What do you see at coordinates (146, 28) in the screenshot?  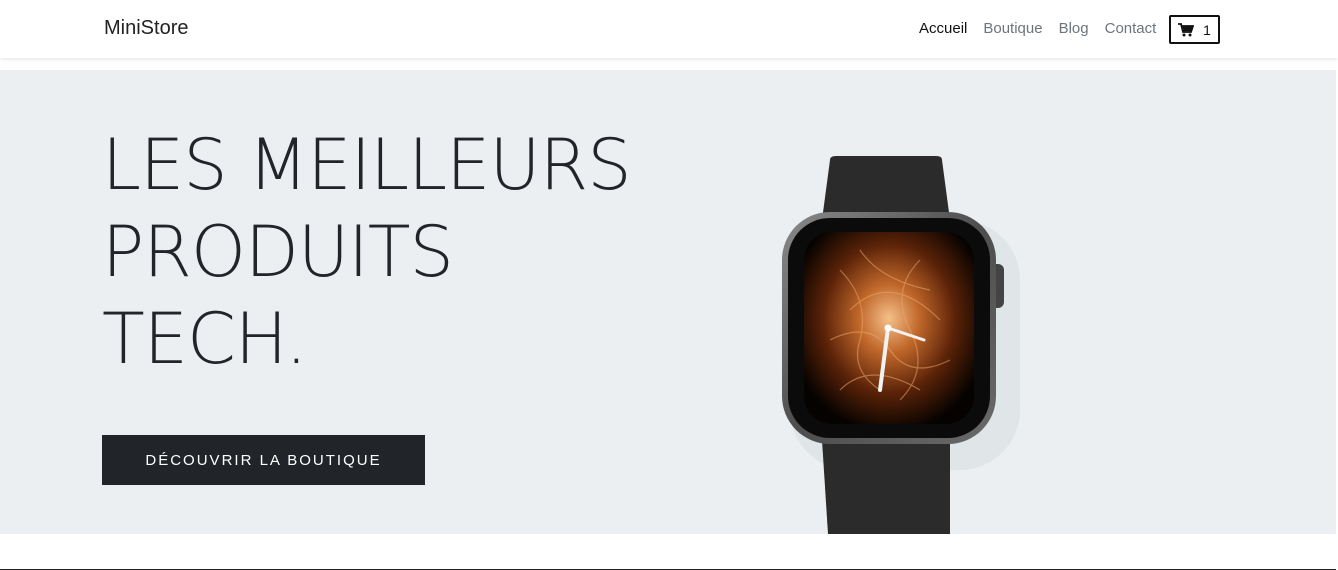 I see `brand-logo: MiniStore` at bounding box center [146, 28].